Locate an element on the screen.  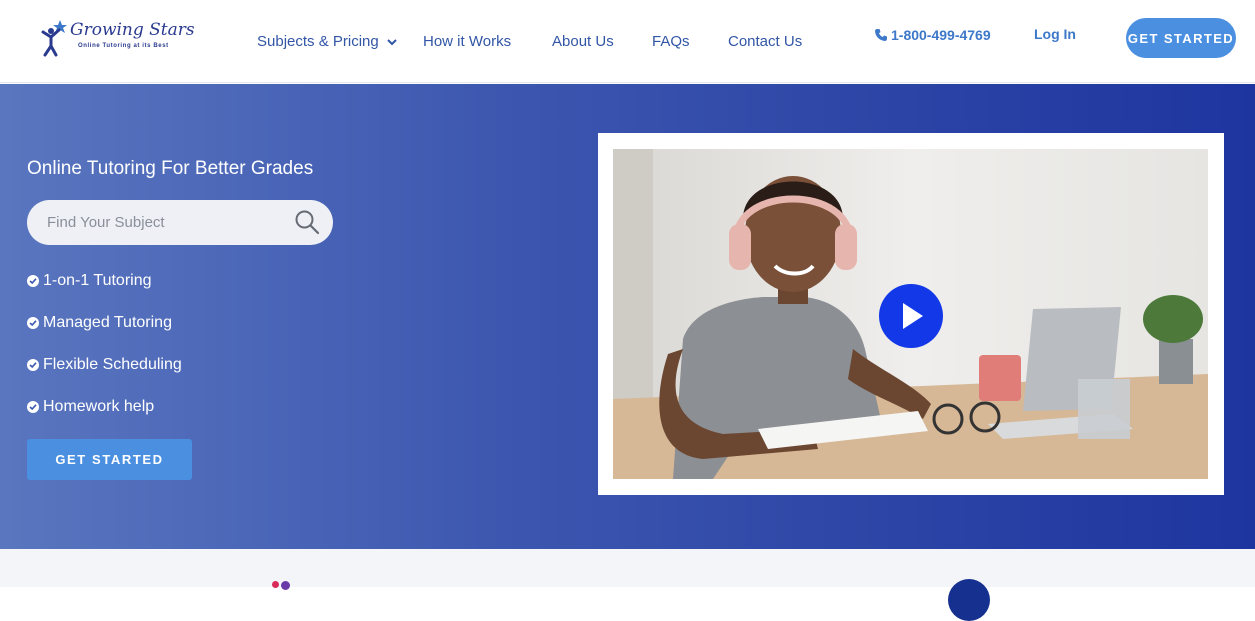
logo-tagline: Online Tutoring at its Best is located at coordinates (123, 46).